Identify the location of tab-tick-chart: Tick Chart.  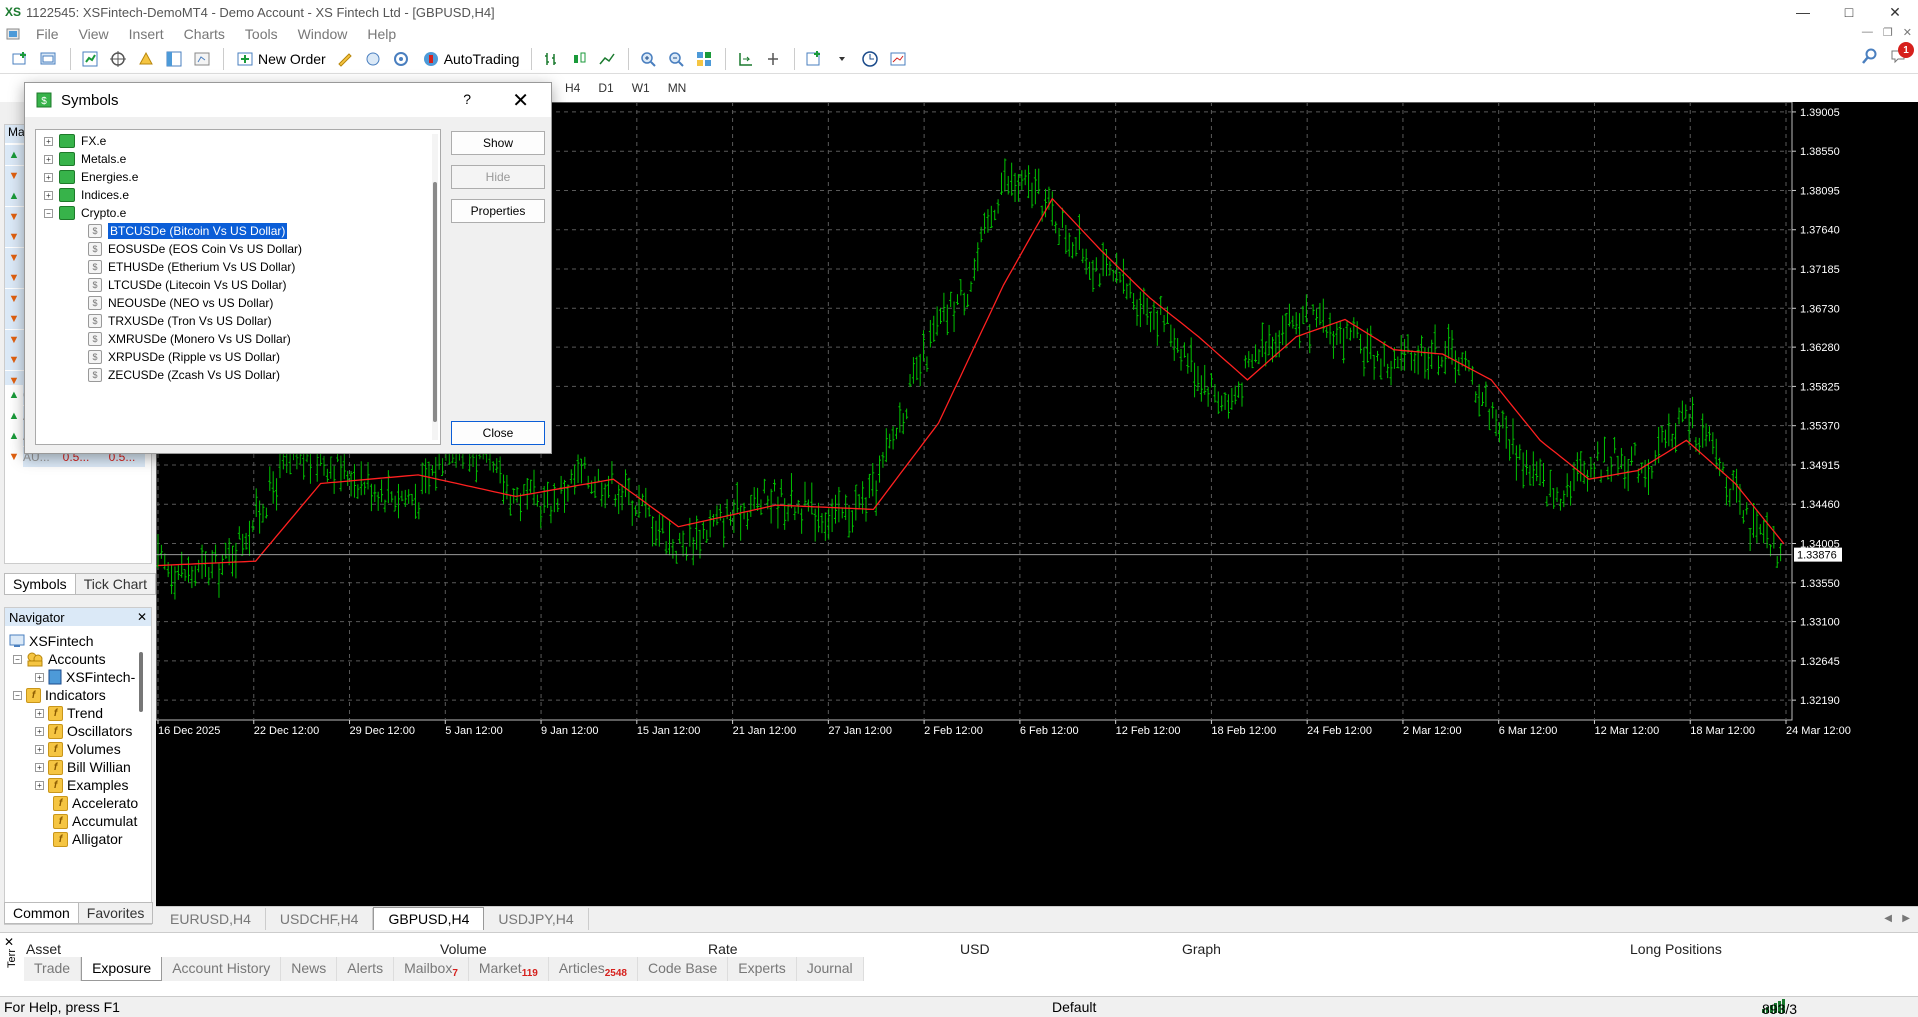
(115, 584).